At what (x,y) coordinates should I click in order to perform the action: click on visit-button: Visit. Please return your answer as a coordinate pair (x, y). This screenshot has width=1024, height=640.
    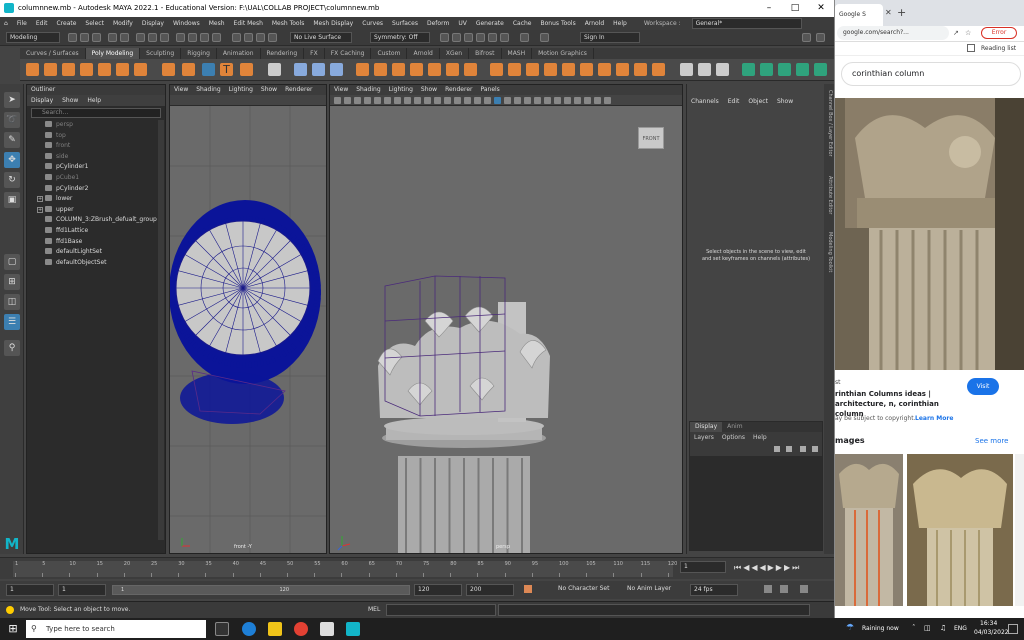
    Looking at the image, I should click on (983, 386).